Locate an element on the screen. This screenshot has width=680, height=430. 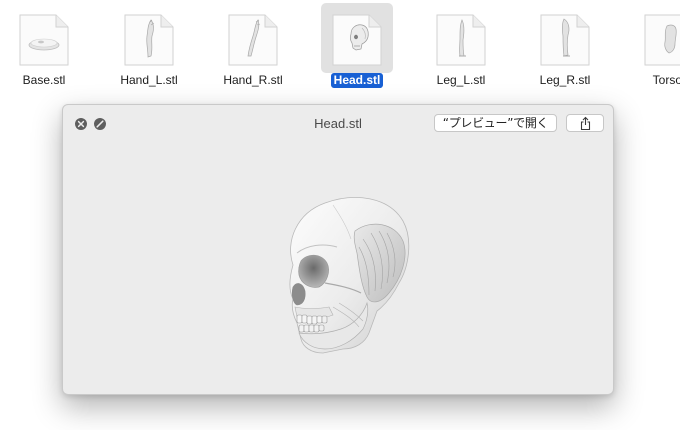
share-button is located at coordinates (585, 123).